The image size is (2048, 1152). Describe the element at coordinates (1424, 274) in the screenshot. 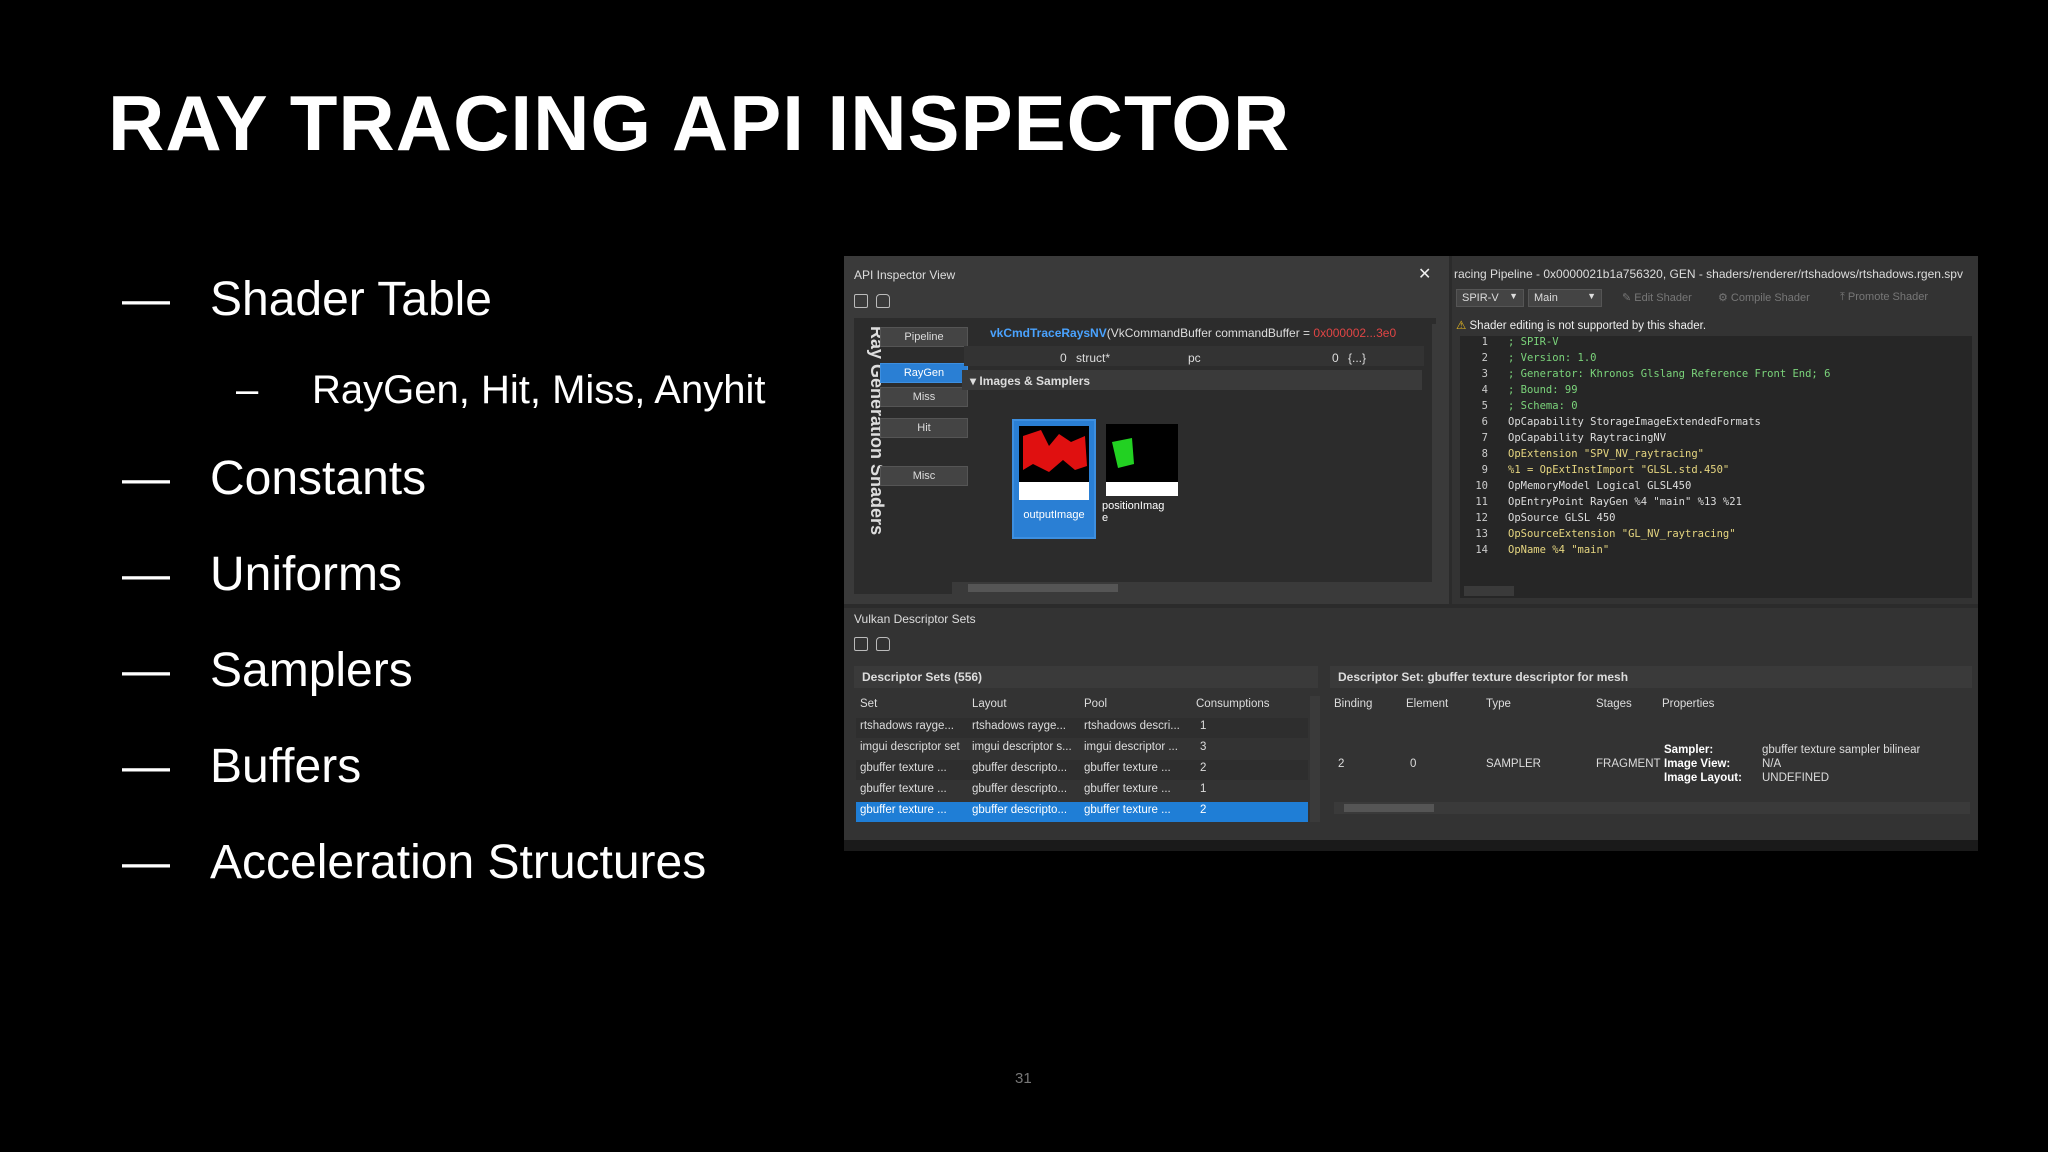

I see `close-icon: ✕` at that location.